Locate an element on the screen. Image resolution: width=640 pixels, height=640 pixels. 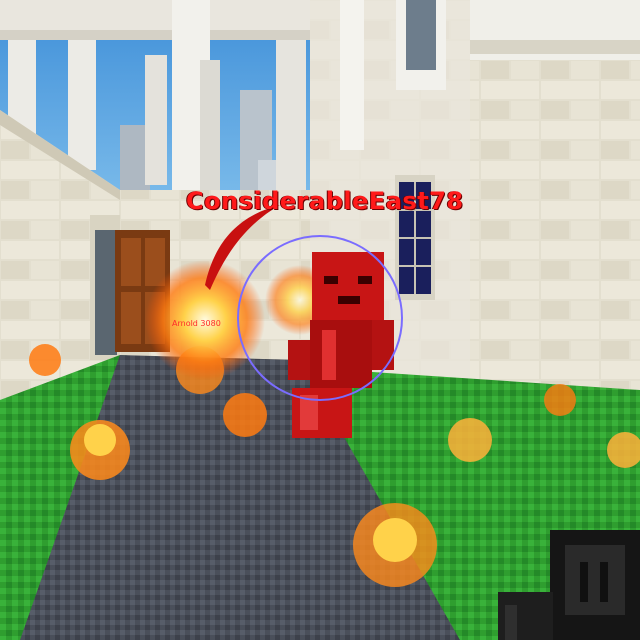
secondary-player-nametag: Arnold 3080 is located at coordinates (196, 323).